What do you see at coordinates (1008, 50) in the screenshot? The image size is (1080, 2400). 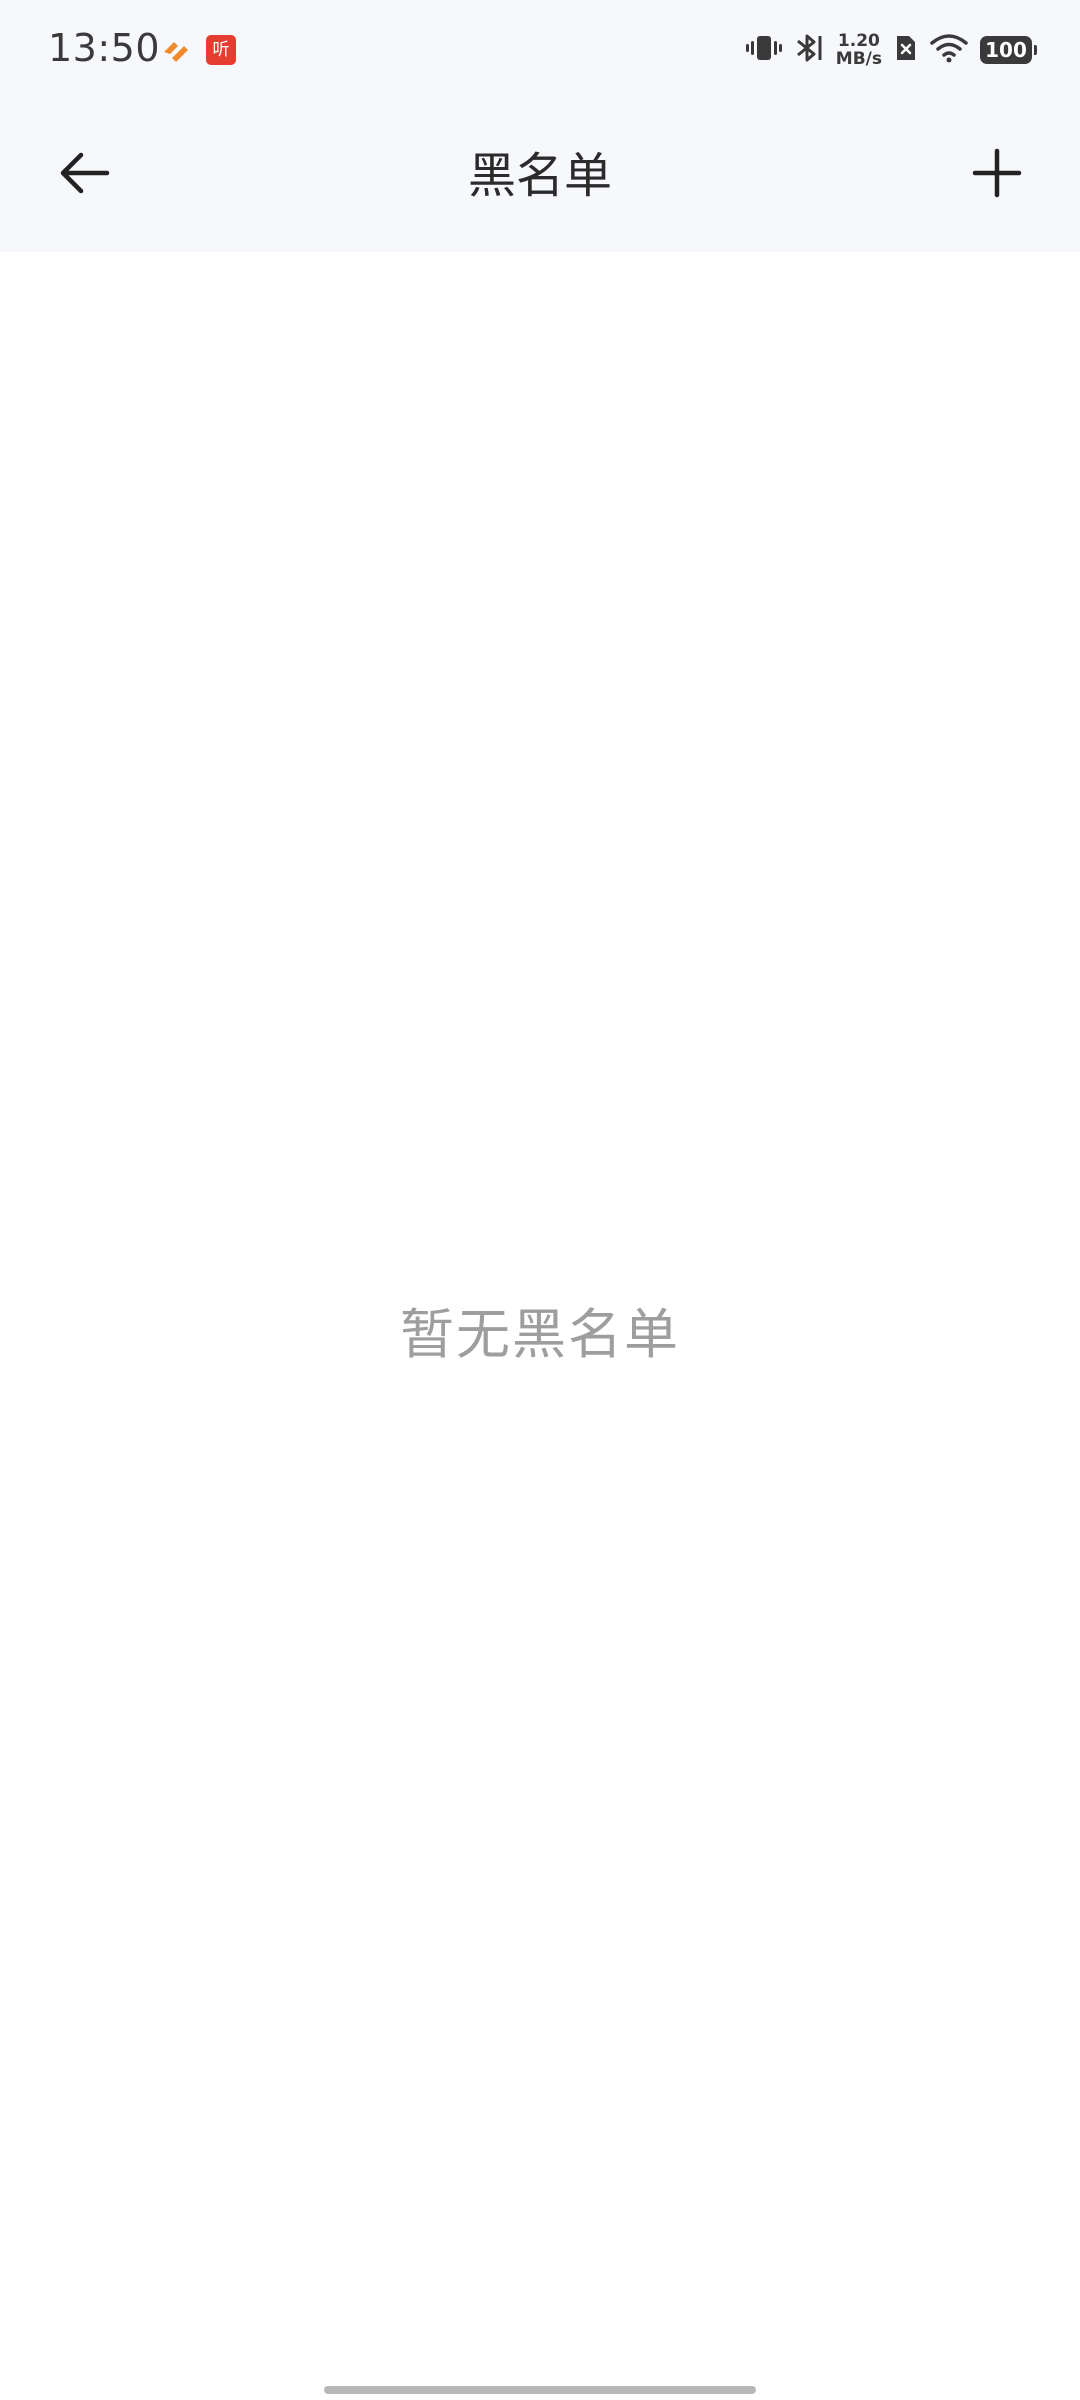 I see `battery-icon: 100` at bounding box center [1008, 50].